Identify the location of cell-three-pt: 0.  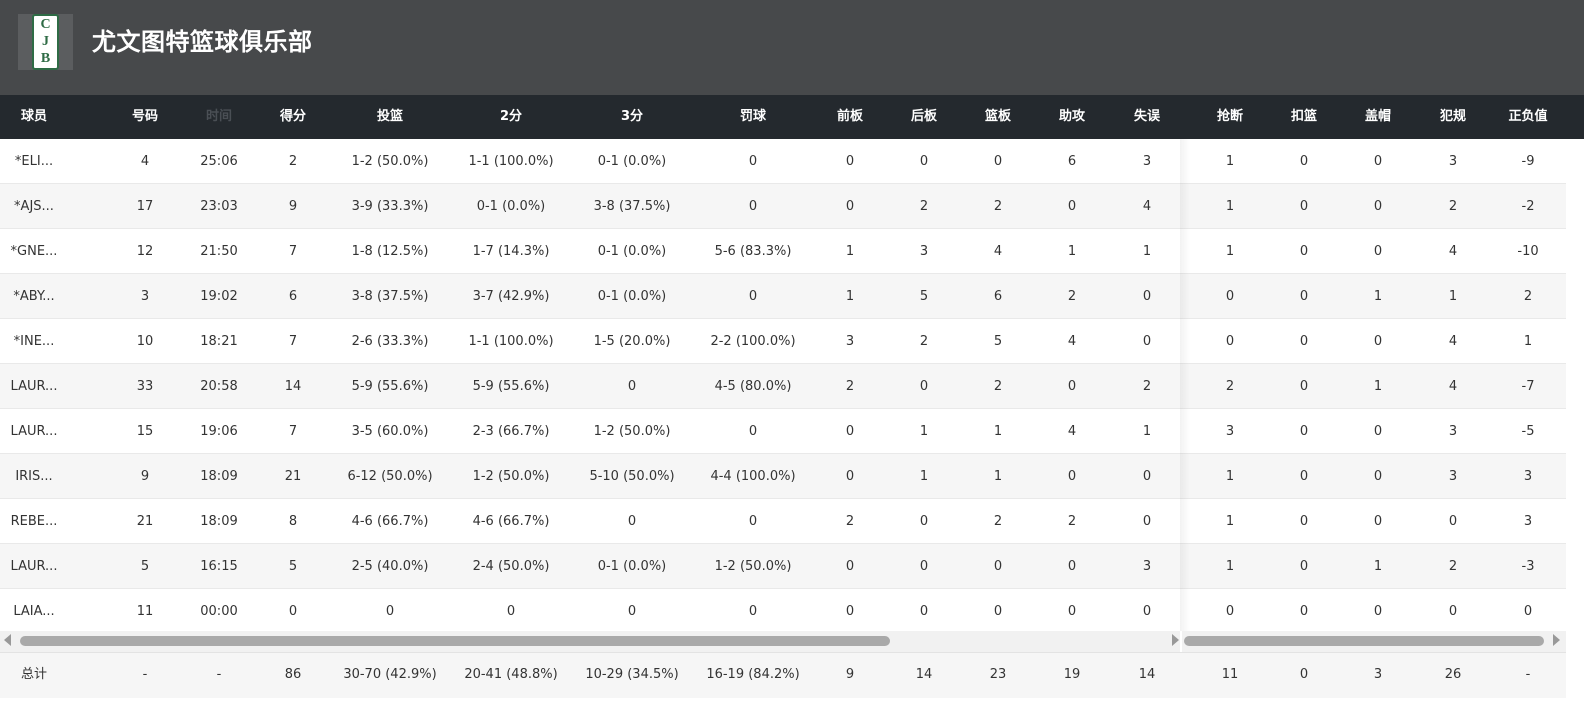
(632, 611).